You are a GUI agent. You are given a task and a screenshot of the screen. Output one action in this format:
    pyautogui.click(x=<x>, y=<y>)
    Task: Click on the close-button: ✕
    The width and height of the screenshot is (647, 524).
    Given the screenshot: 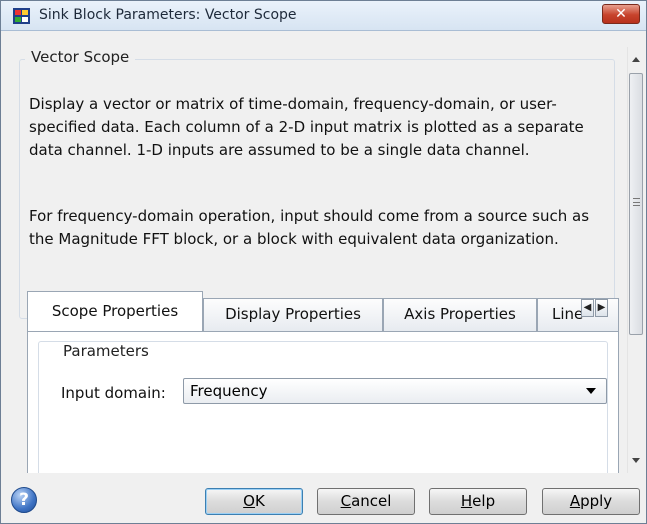 What is the action you would take?
    pyautogui.click(x=621, y=14)
    